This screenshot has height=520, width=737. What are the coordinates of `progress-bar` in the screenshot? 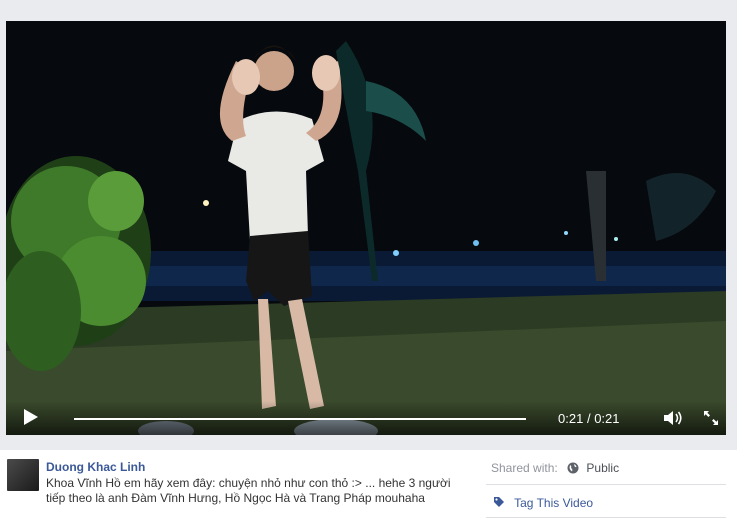 It's located at (300, 419).